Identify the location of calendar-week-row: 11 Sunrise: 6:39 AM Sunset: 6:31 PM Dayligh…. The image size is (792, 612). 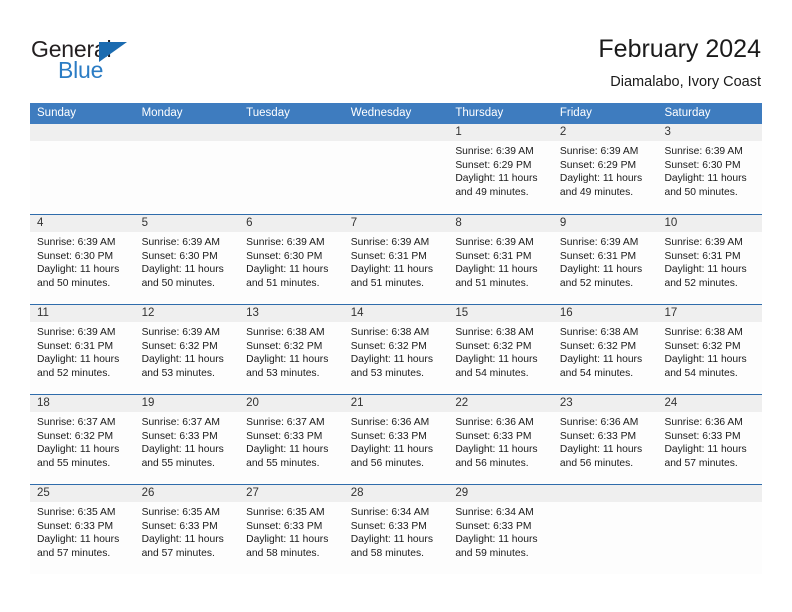
(396, 349).